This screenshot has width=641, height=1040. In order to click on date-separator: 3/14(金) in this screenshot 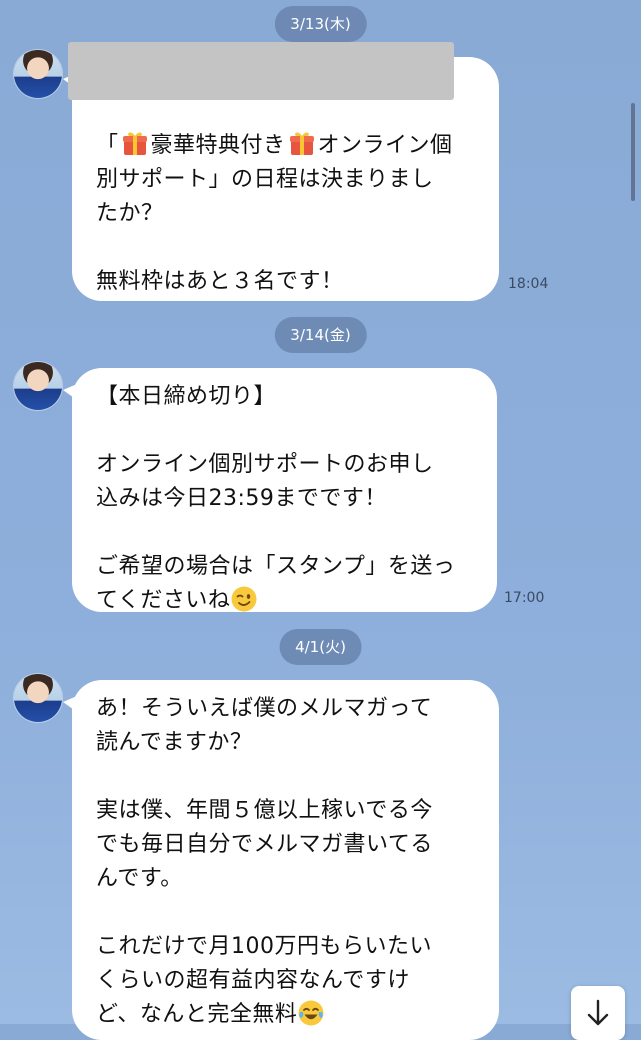, I will do `click(320, 335)`.